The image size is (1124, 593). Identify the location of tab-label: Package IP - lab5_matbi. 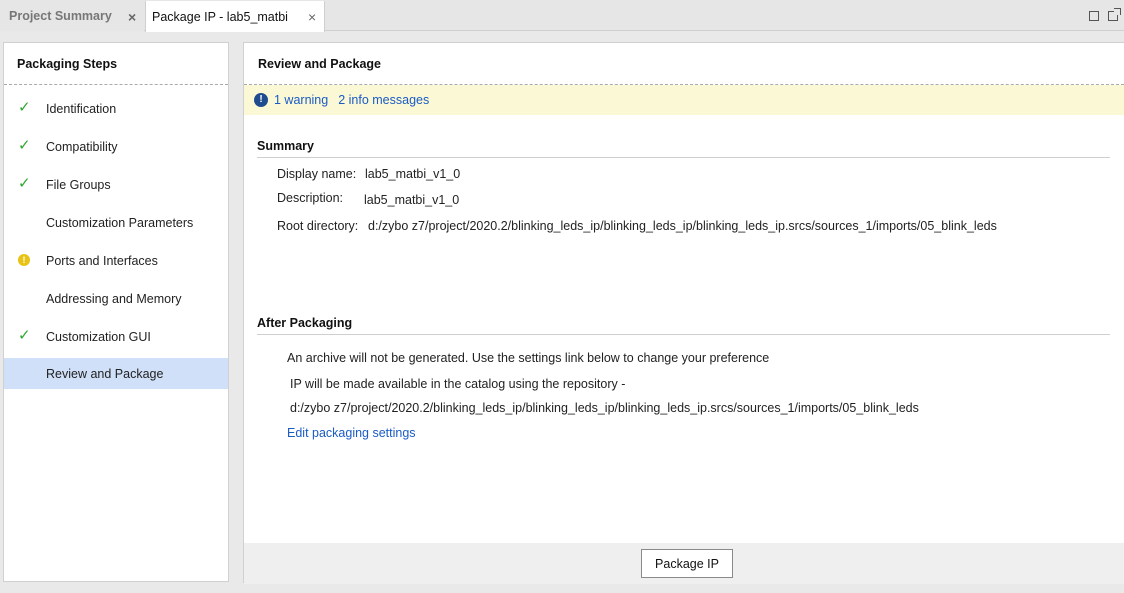
(220, 16).